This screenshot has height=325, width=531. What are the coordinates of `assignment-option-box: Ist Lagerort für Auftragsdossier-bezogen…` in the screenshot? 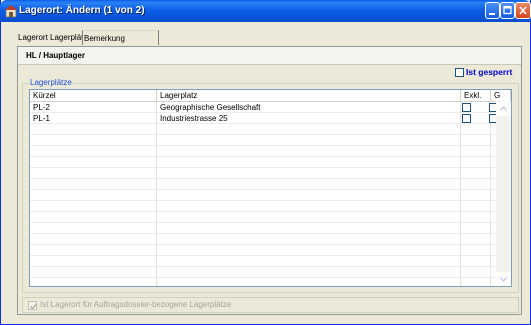 It's located at (270, 305).